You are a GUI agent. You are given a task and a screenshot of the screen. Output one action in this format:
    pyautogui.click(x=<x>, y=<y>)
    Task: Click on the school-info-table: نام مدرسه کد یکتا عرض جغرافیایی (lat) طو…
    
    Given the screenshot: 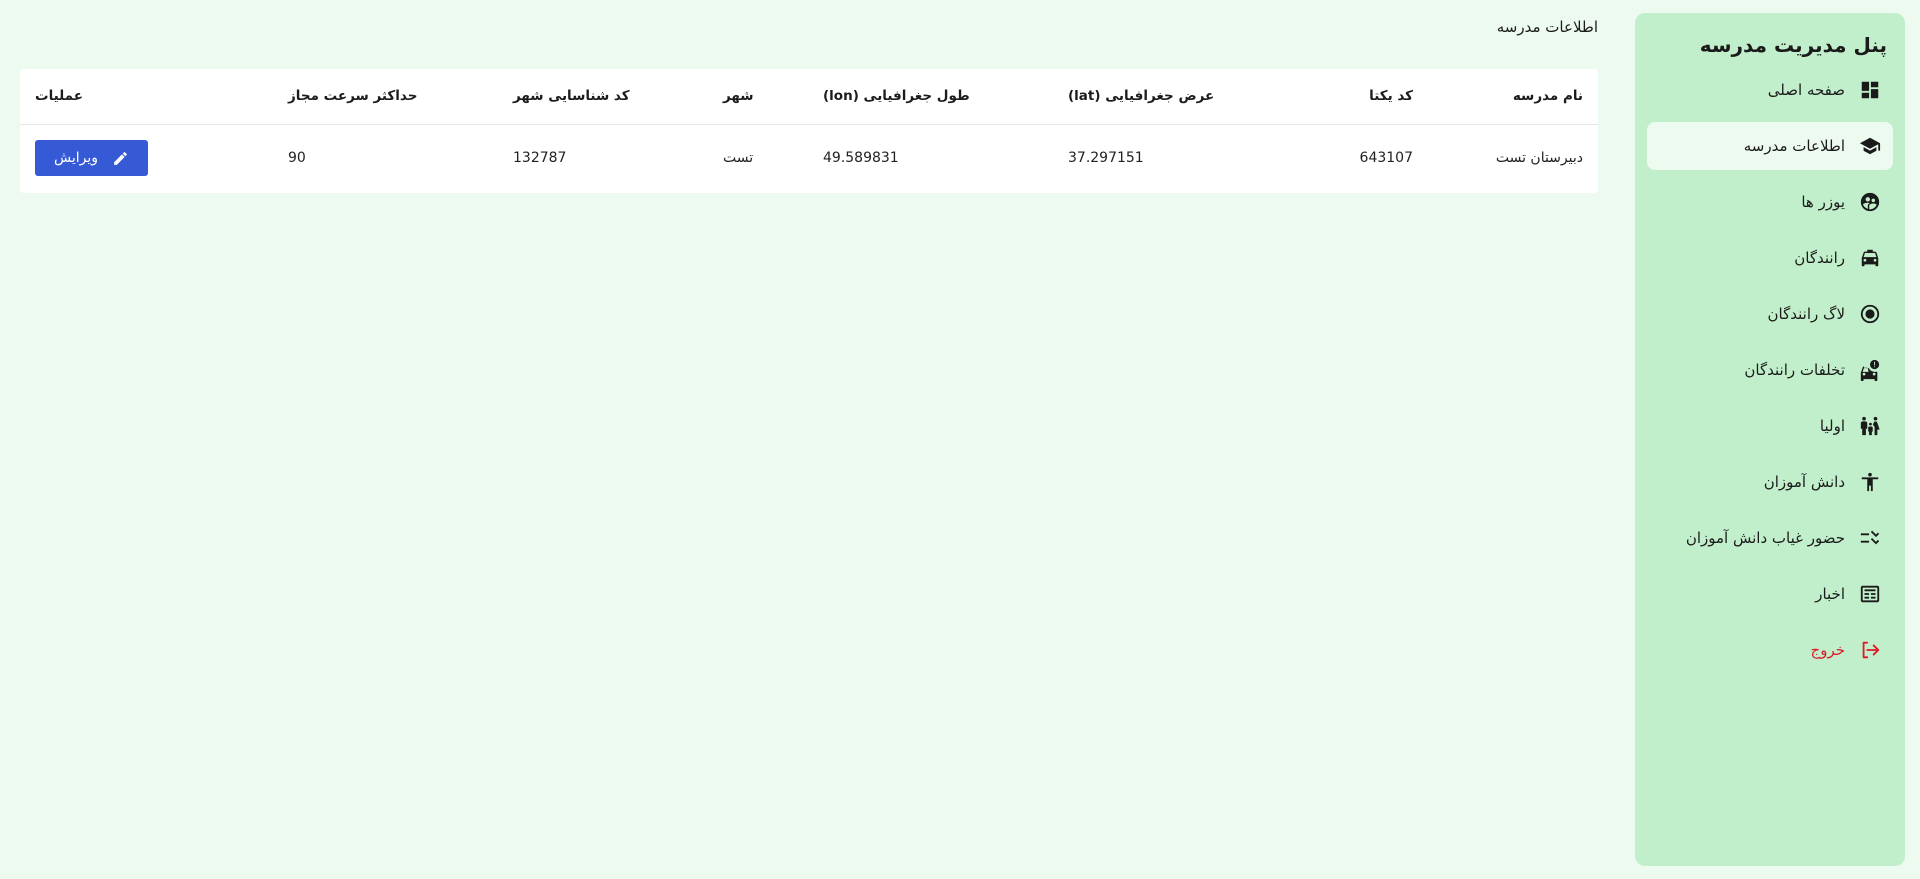 What is the action you would take?
    pyautogui.click(x=809, y=130)
    